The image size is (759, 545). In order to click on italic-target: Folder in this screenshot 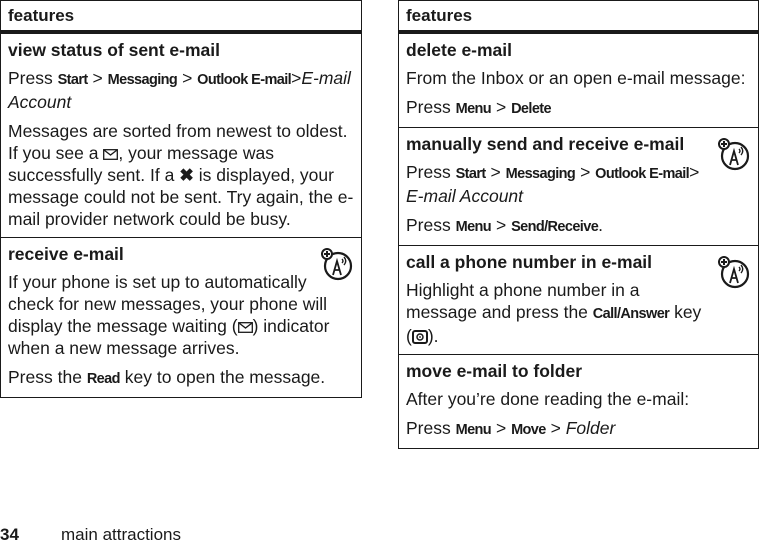, I will do `click(590, 428)`.